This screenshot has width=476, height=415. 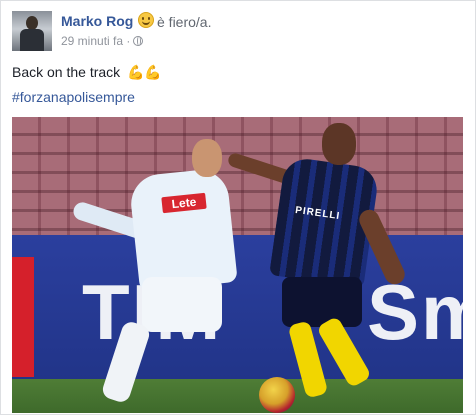 What do you see at coordinates (92, 41) in the screenshot?
I see `timestamp-label: 29 minuti fa` at bounding box center [92, 41].